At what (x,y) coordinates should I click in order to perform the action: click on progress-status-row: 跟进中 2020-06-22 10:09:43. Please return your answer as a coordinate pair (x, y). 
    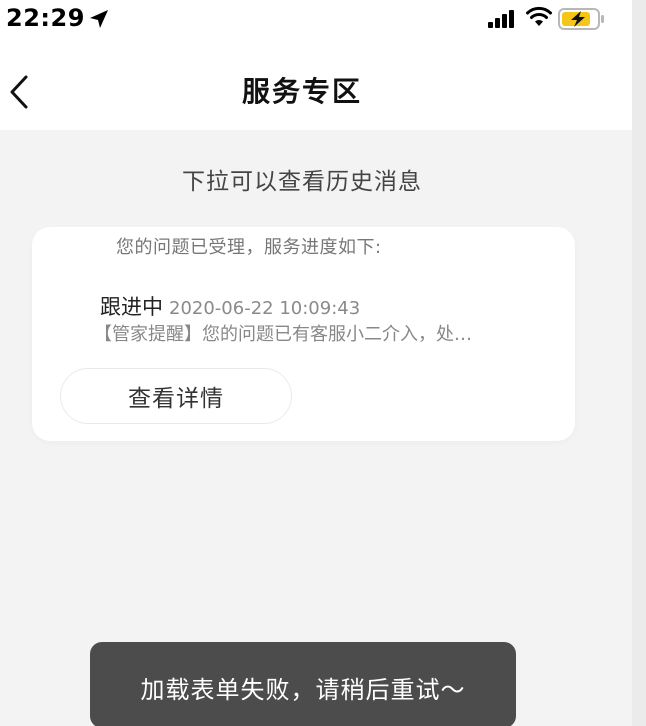
    Looking at the image, I should click on (230, 306).